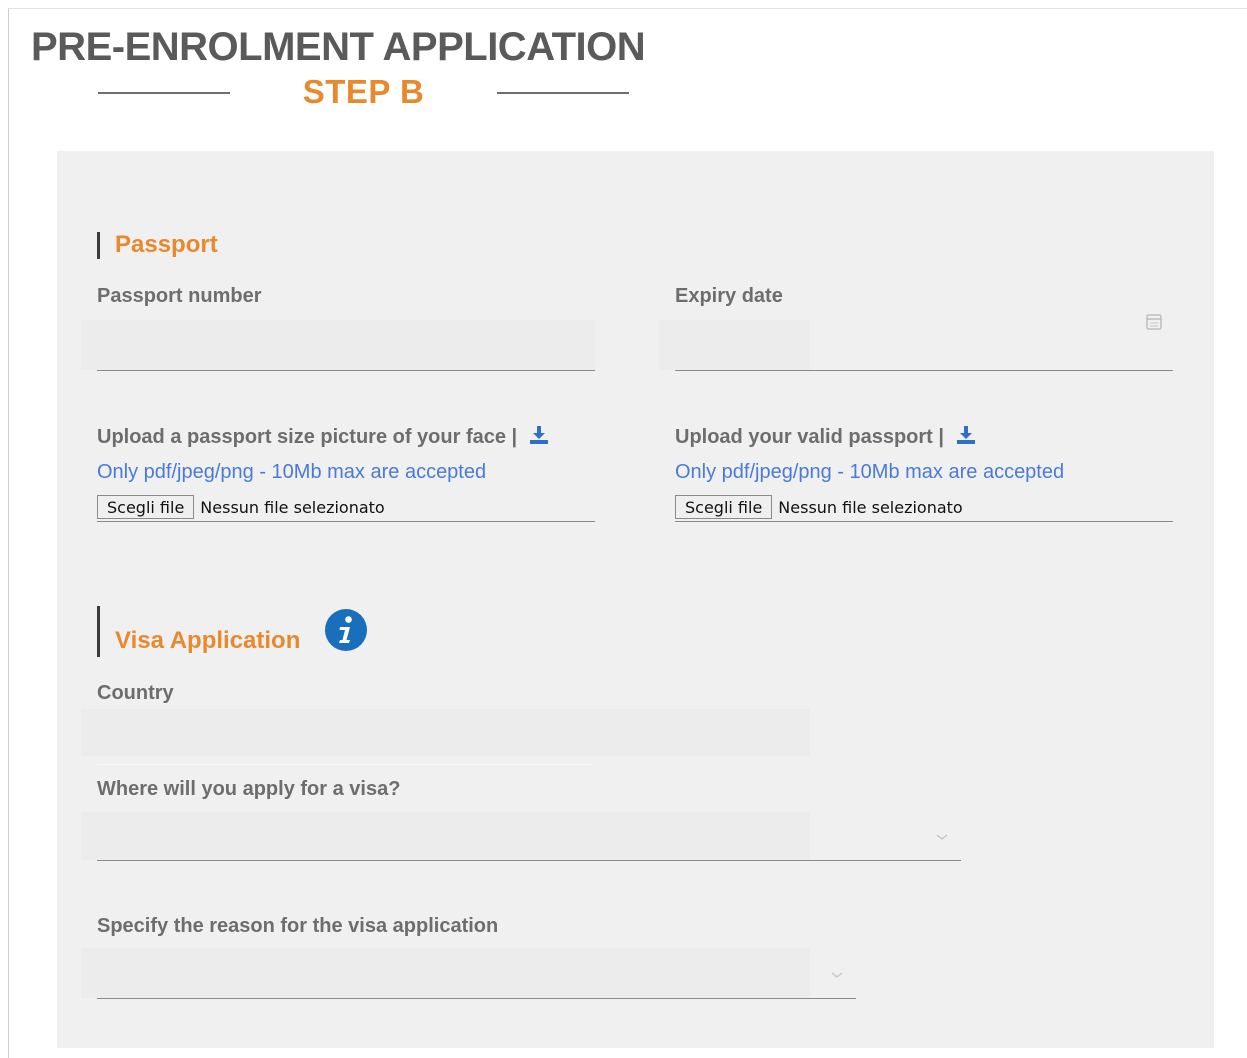 The image size is (1247, 1058). What do you see at coordinates (179, 296) in the screenshot?
I see `passport-number-label: Passport number` at bounding box center [179, 296].